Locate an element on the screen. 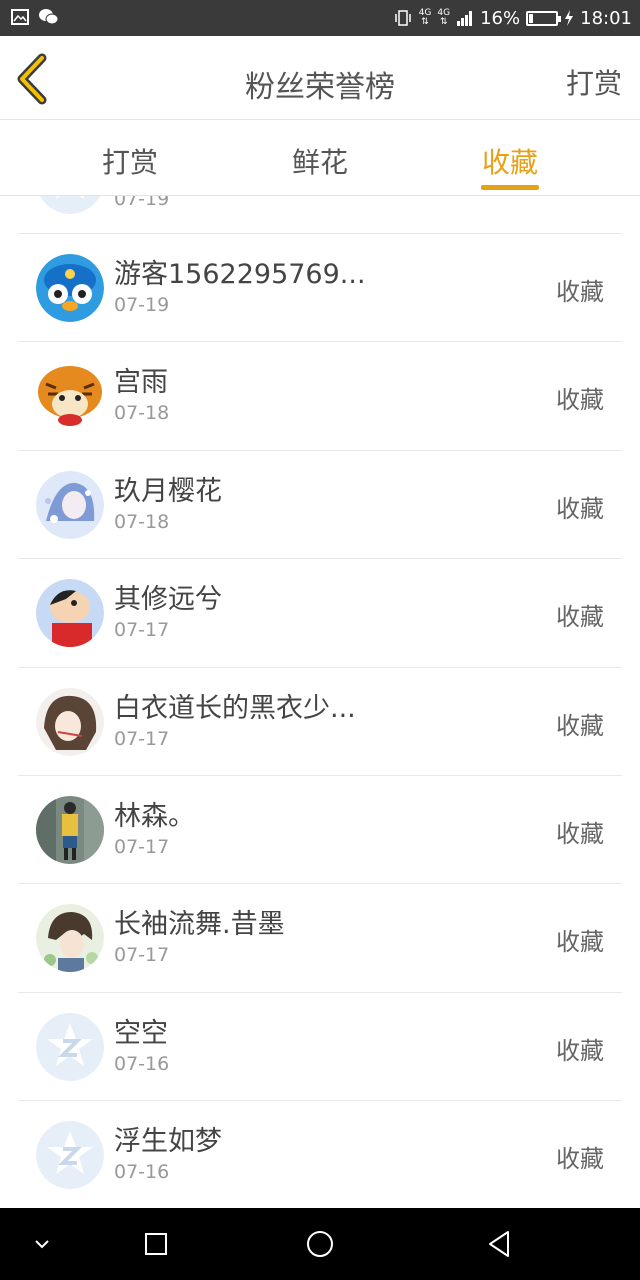  system-nav-bar is located at coordinates (320, 1244).